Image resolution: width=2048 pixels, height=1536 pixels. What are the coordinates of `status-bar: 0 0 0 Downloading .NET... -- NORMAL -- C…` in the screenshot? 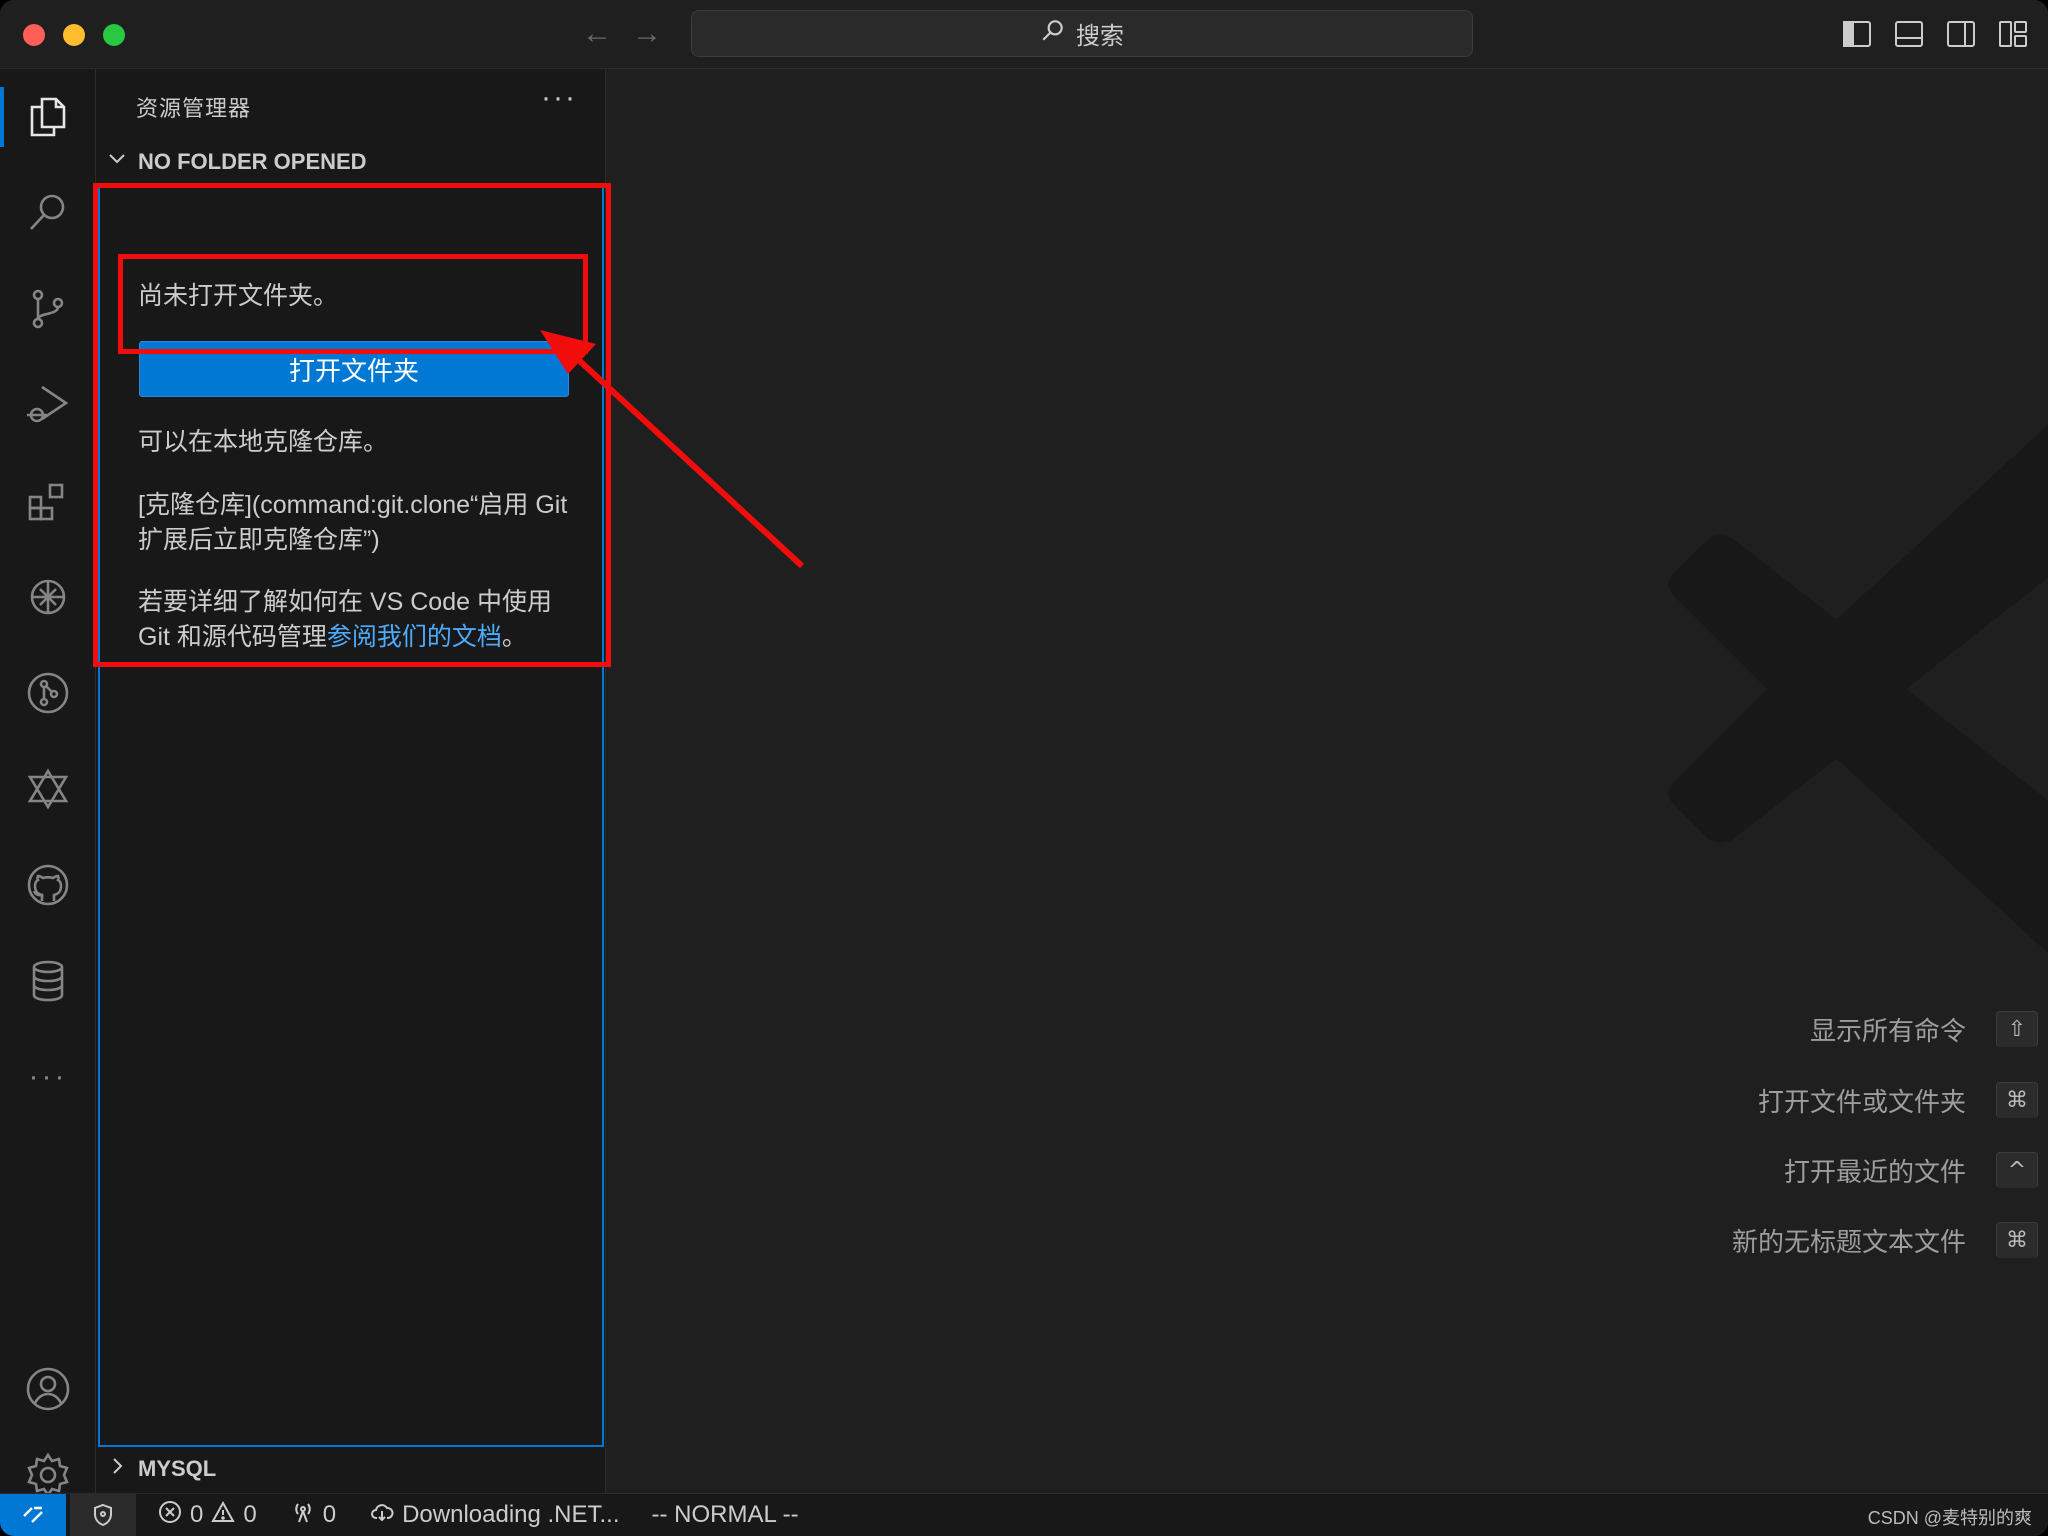 It's located at (1024, 1514).